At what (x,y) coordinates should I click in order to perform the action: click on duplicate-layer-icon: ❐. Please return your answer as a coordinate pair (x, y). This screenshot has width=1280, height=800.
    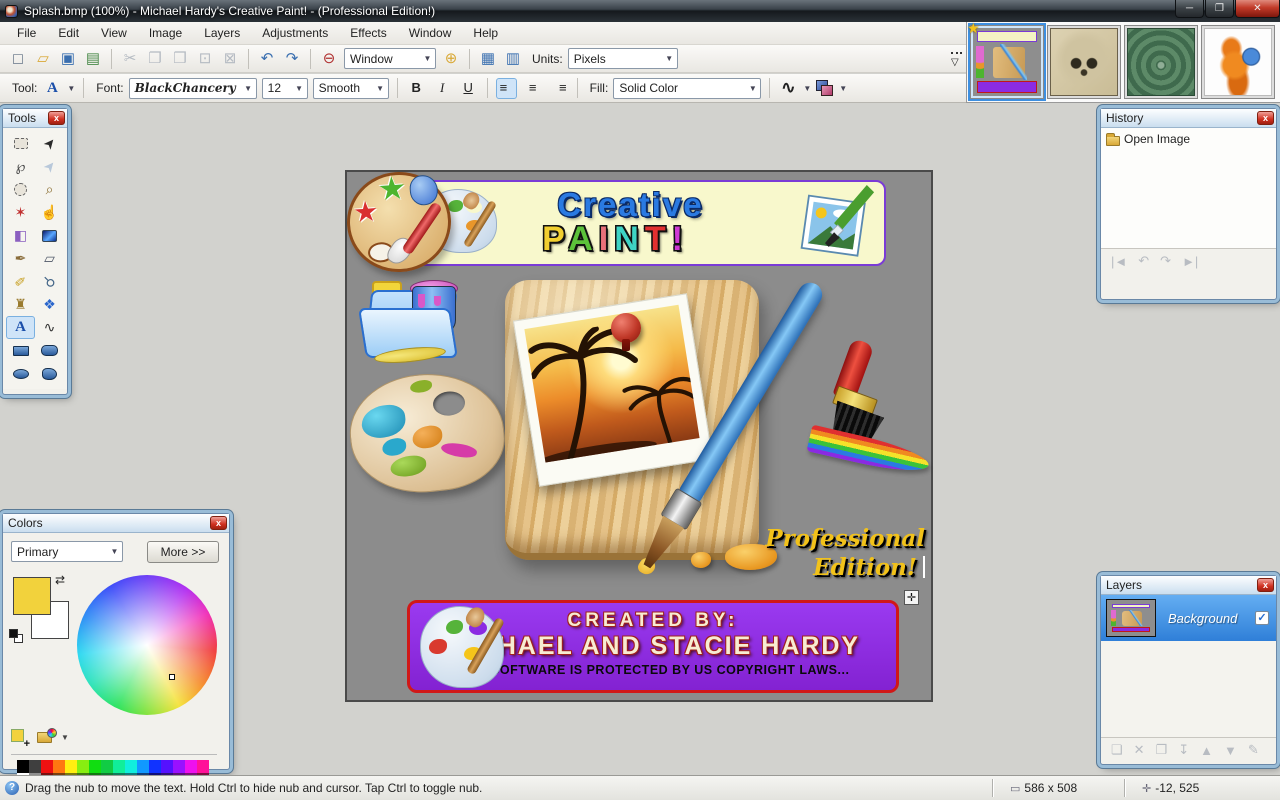
    Looking at the image, I should click on (1162, 750).